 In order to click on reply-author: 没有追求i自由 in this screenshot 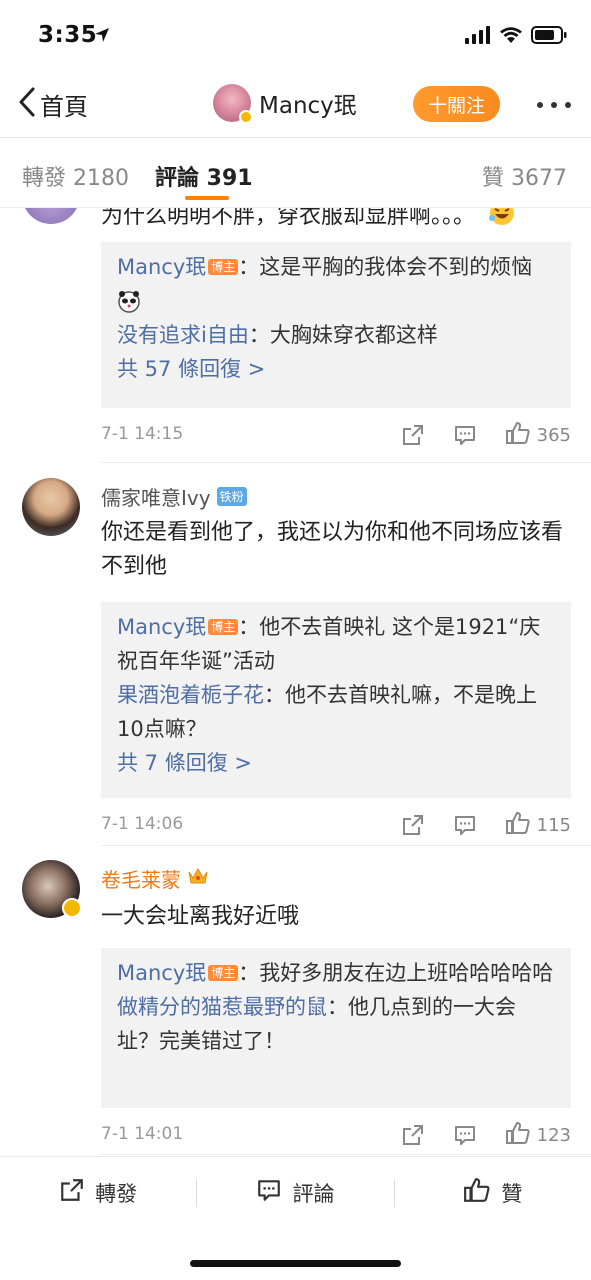, I will do `click(183, 335)`.